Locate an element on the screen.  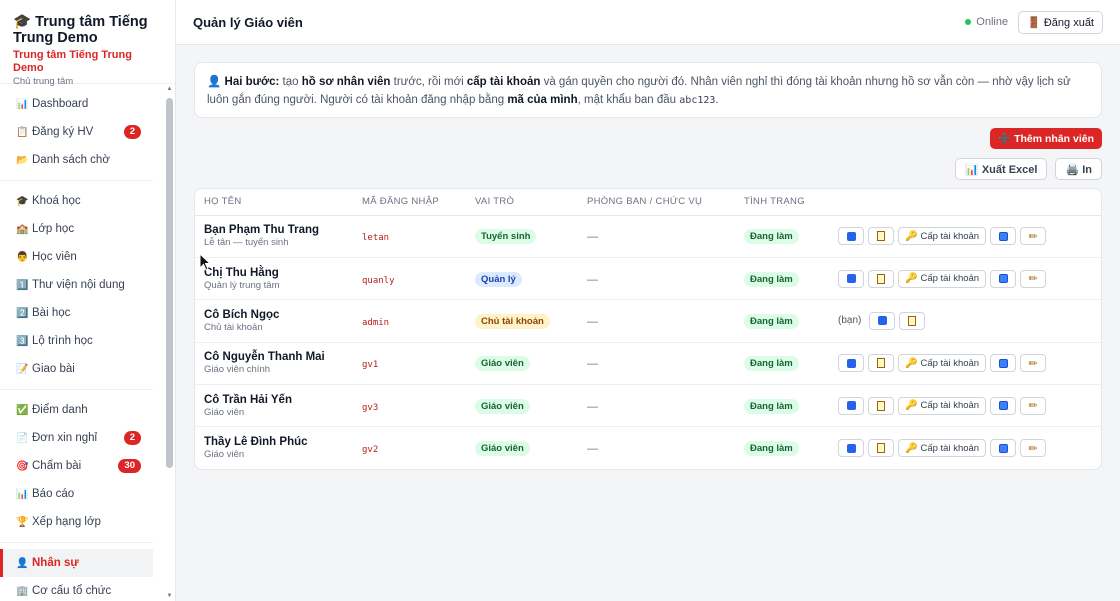
export-excel-button: 📊 Xuất Excel is located at coordinates (1001, 169).